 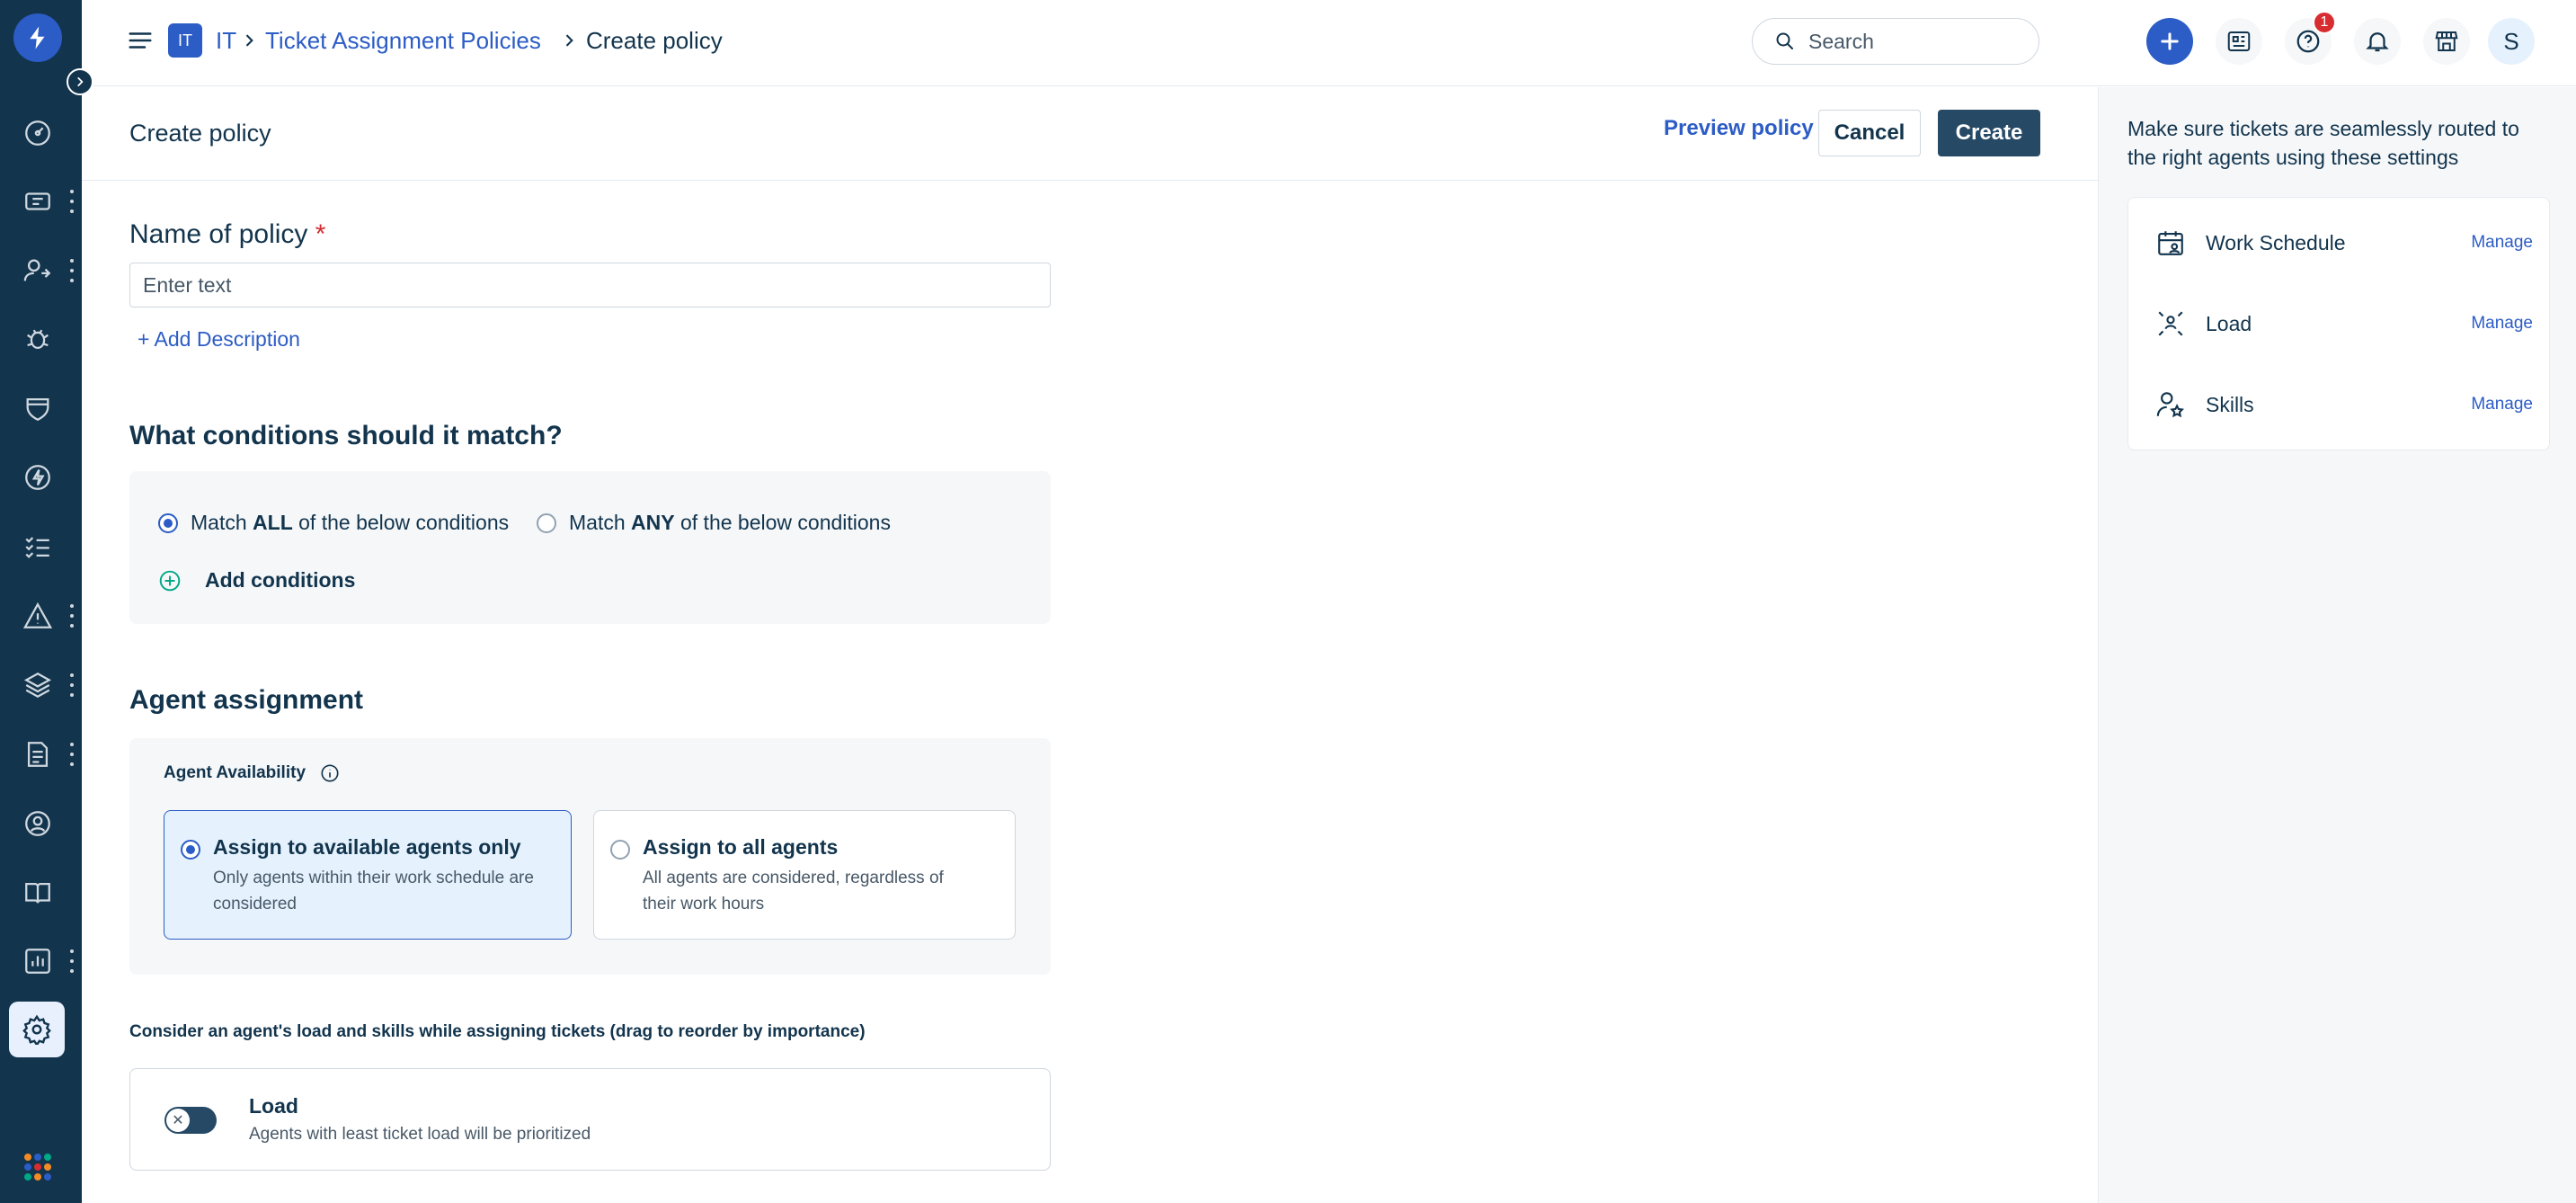 I want to click on dashboard-icon, so click(x=37, y=133).